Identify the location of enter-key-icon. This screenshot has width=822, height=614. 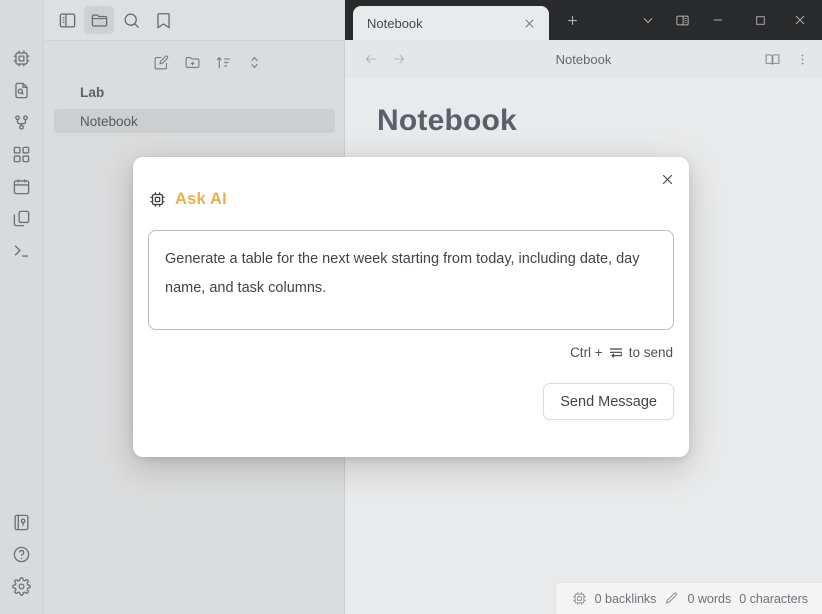
(616, 353).